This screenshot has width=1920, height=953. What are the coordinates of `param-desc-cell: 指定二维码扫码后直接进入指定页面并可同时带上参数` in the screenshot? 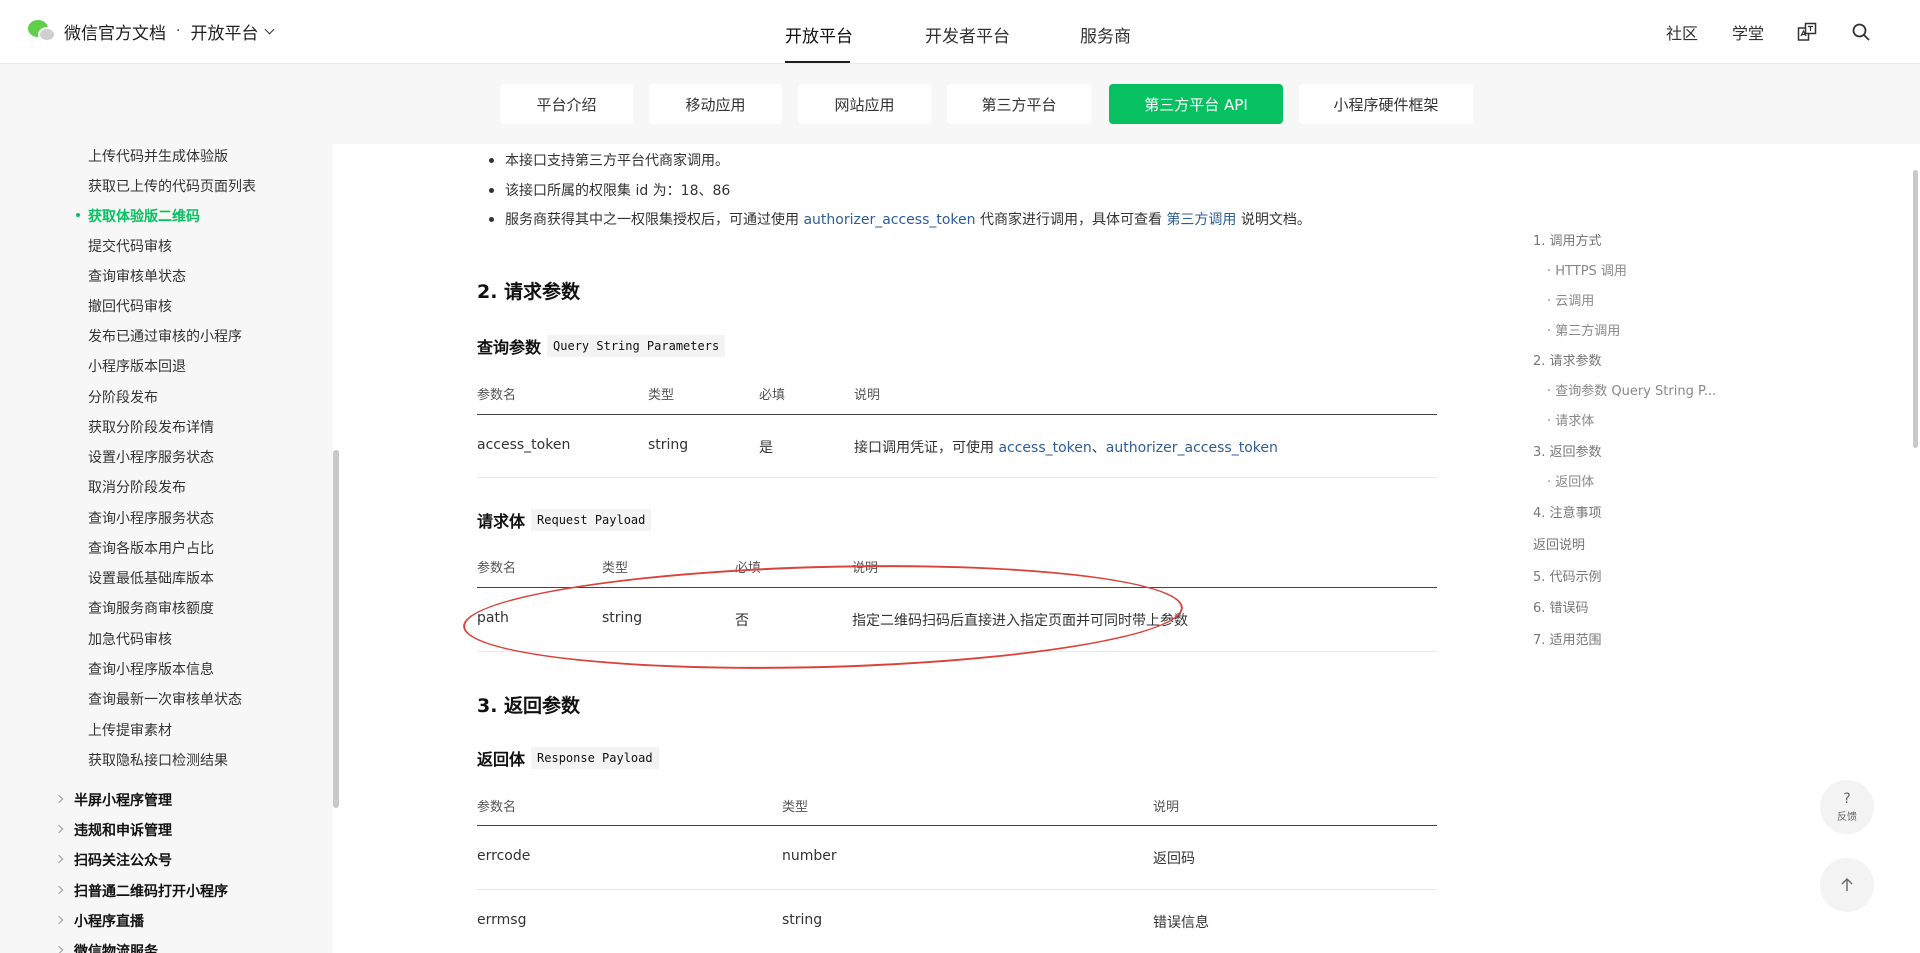 It's located at (1020, 621).